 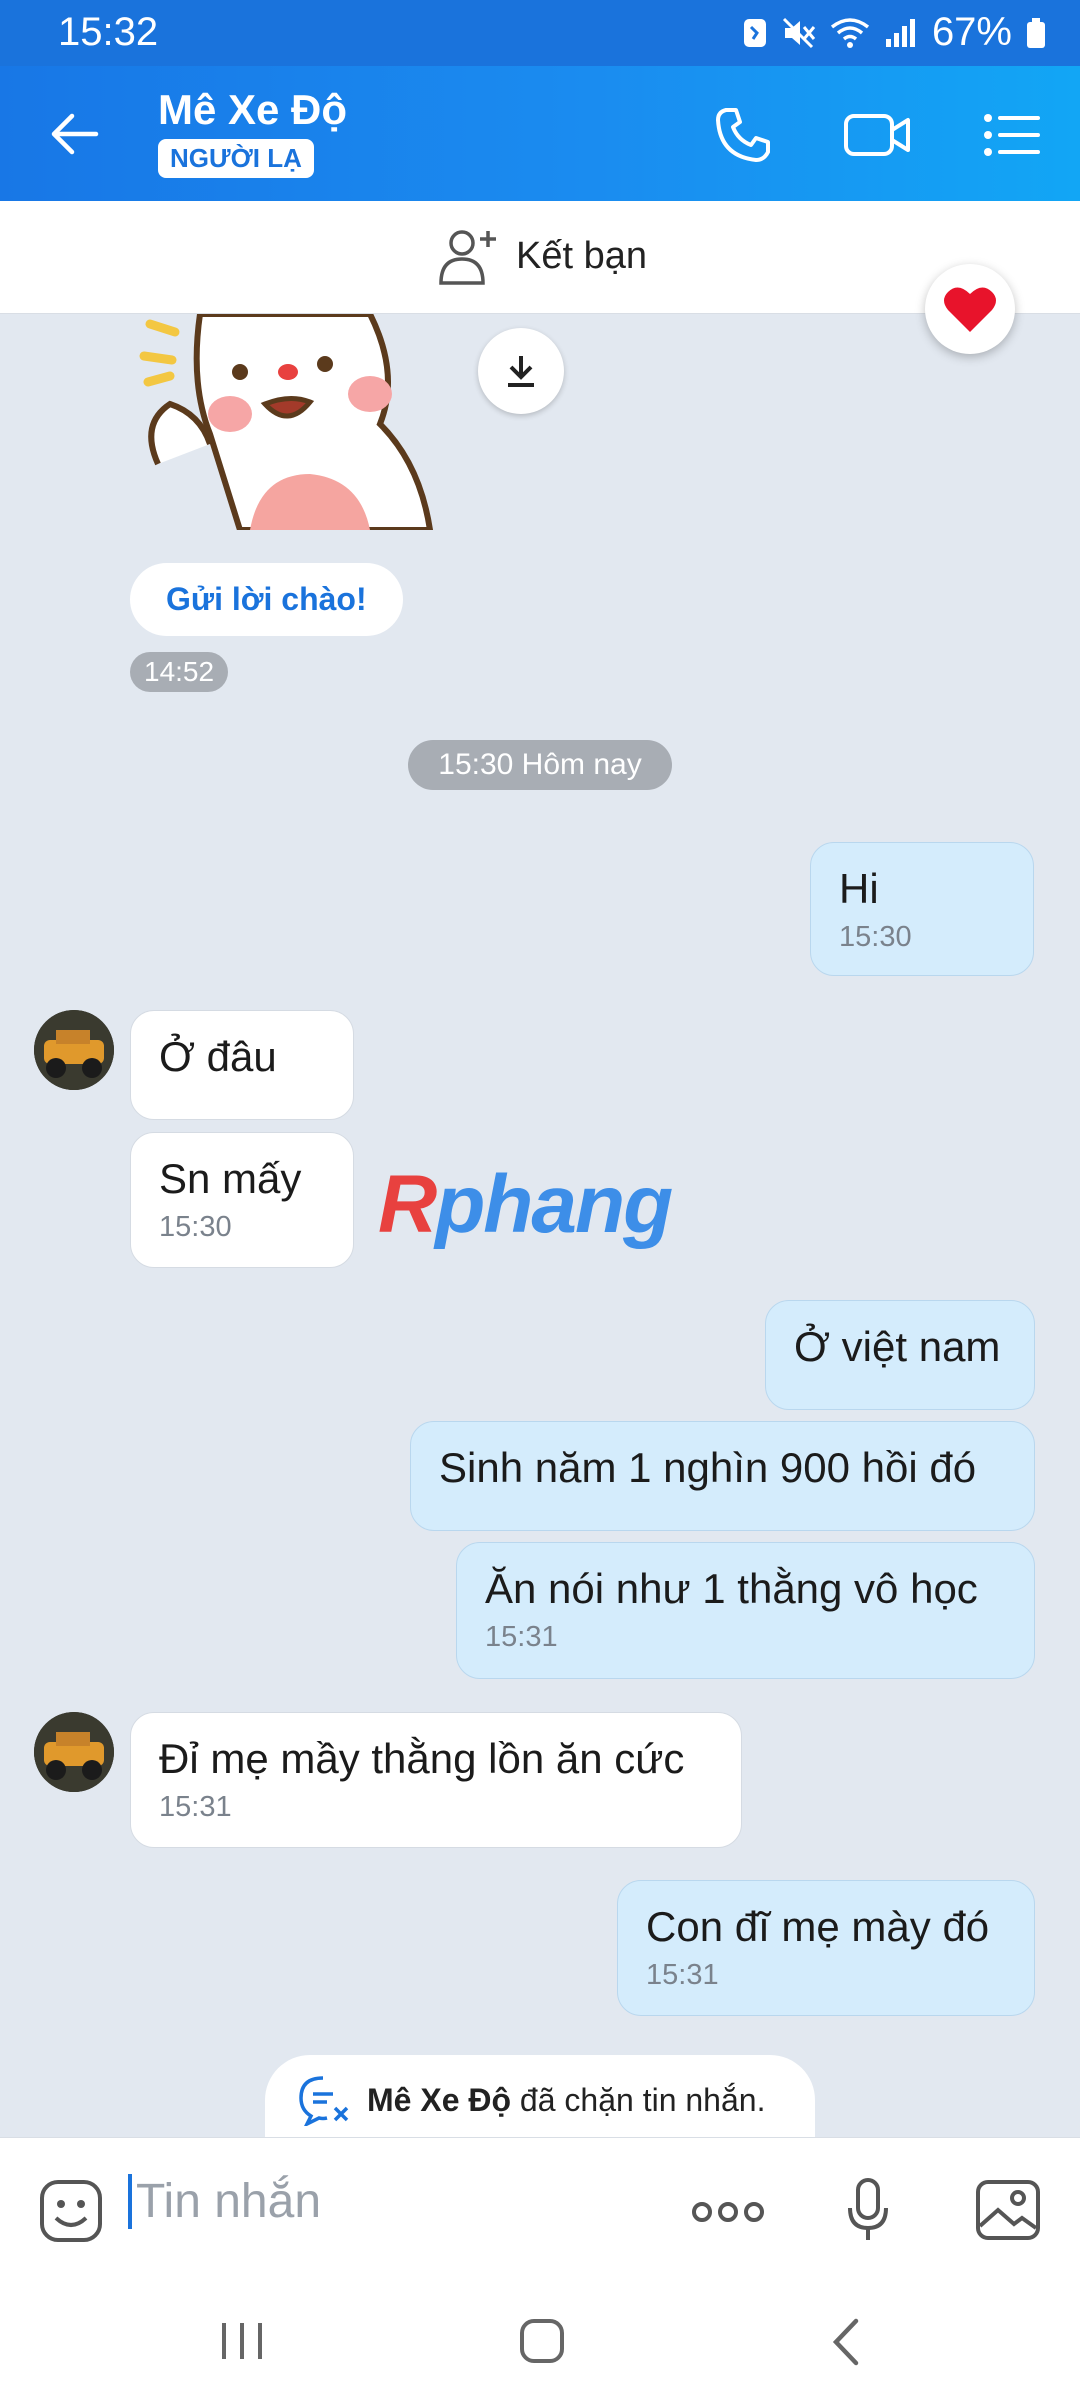 What do you see at coordinates (878, 135) in the screenshot?
I see `video-call-icon` at bounding box center [878, 135].